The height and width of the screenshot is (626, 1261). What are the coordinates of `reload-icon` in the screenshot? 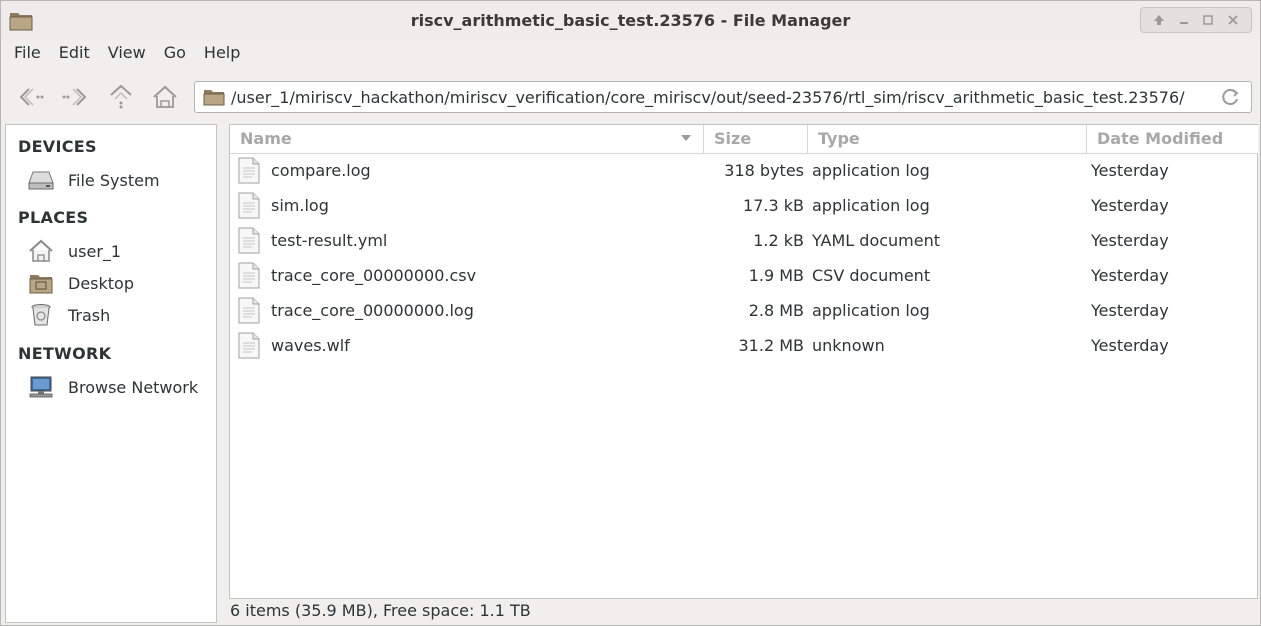 It's located at (1231, 97).